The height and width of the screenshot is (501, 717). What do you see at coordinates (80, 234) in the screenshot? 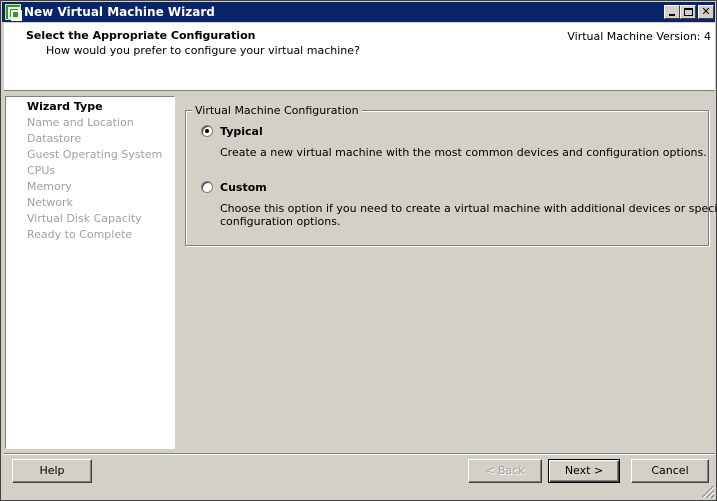
I see `nav-step-ready-to-complete: Ready to Complete` at bounding box center [80, 234].